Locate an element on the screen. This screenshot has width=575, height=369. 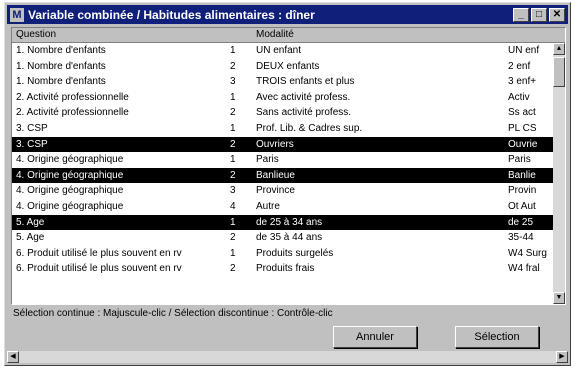
row-modality: Sans activité profess. is located at coordinates (304, 113).